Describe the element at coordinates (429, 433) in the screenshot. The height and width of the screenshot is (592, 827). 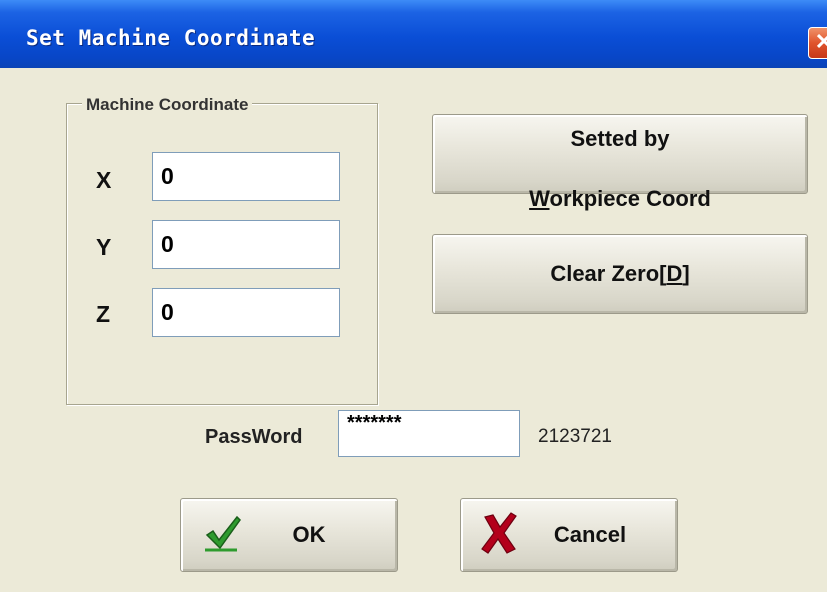
I see `password-input: *******` at that location.